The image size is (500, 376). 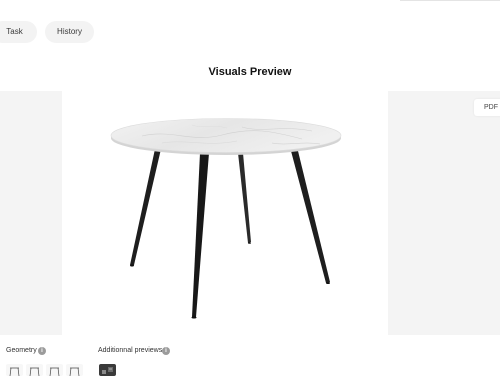 I want to click on additional-preview-thumbnail, so click(x=107, y=370).